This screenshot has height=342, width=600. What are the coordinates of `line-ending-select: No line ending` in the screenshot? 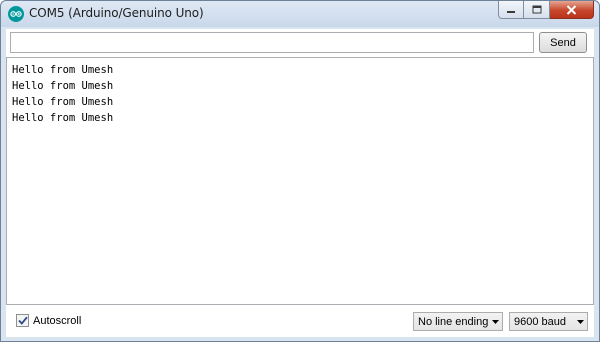 It's located at (458, 321).